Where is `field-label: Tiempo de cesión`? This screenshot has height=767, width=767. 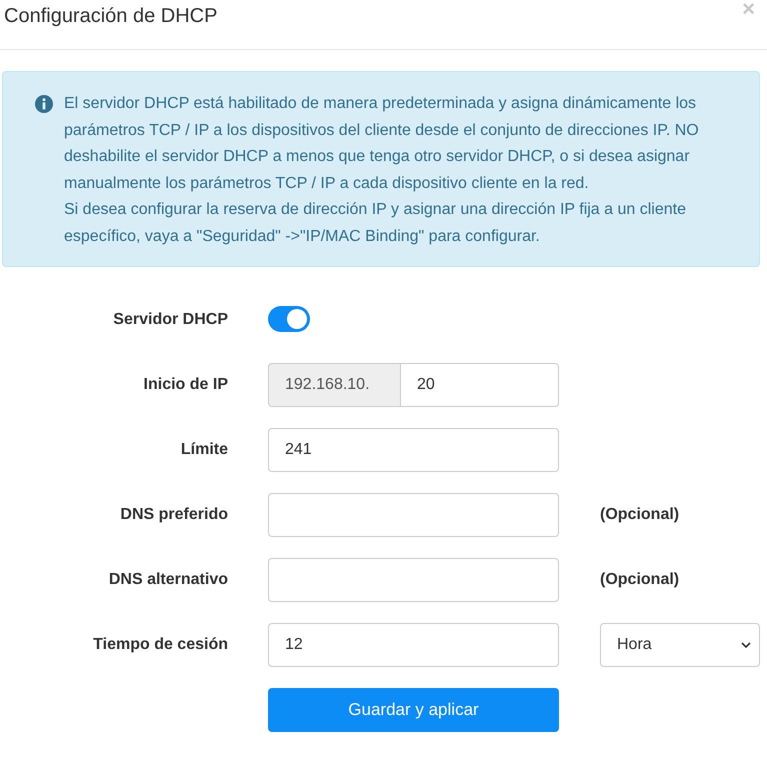 field-label: Tiempo de cesión is located at coordinates (160, 645).